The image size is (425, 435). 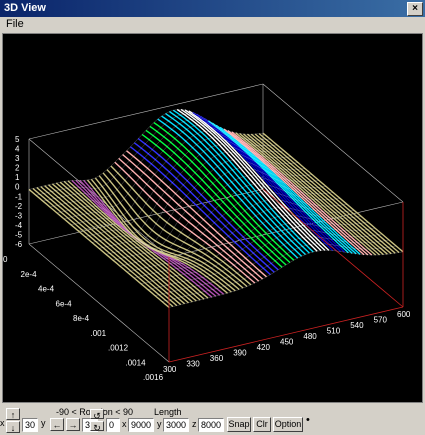 I want to click on y-tick-label: .001, so click(x=99, y=333).